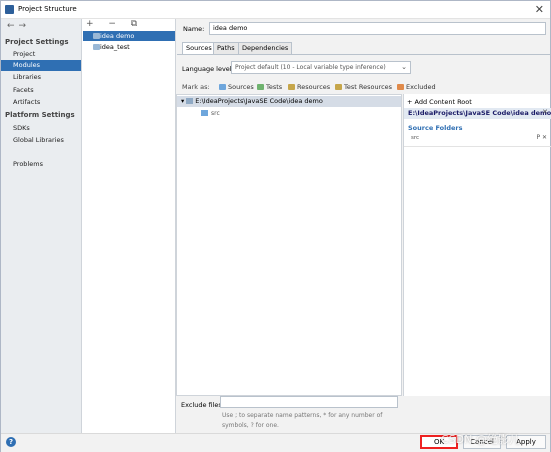  Describe the element at coordinates (208, 69) in the screenshot. I see `language-level-label: Language level:` at that location.